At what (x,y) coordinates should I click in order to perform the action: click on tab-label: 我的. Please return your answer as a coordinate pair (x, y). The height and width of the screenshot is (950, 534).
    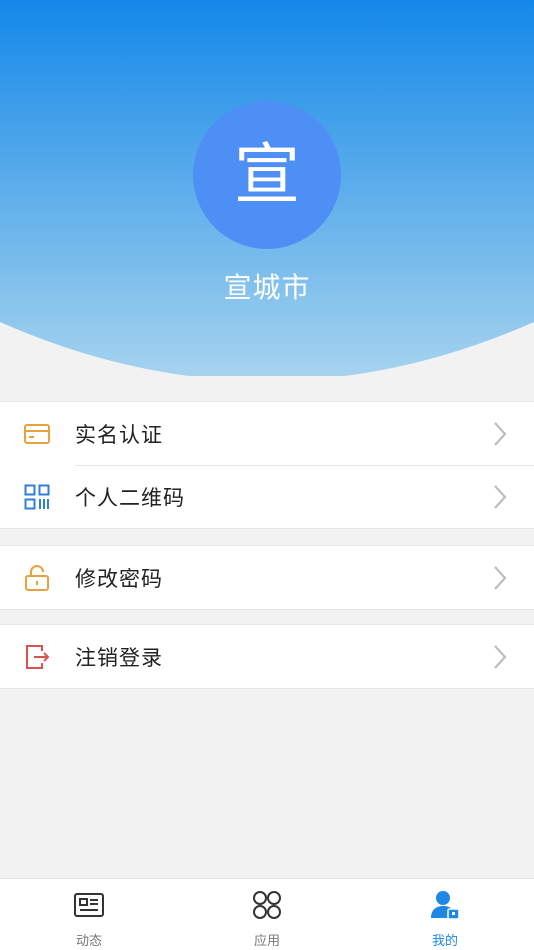
    Looking at the image, I should click on (444, 941).